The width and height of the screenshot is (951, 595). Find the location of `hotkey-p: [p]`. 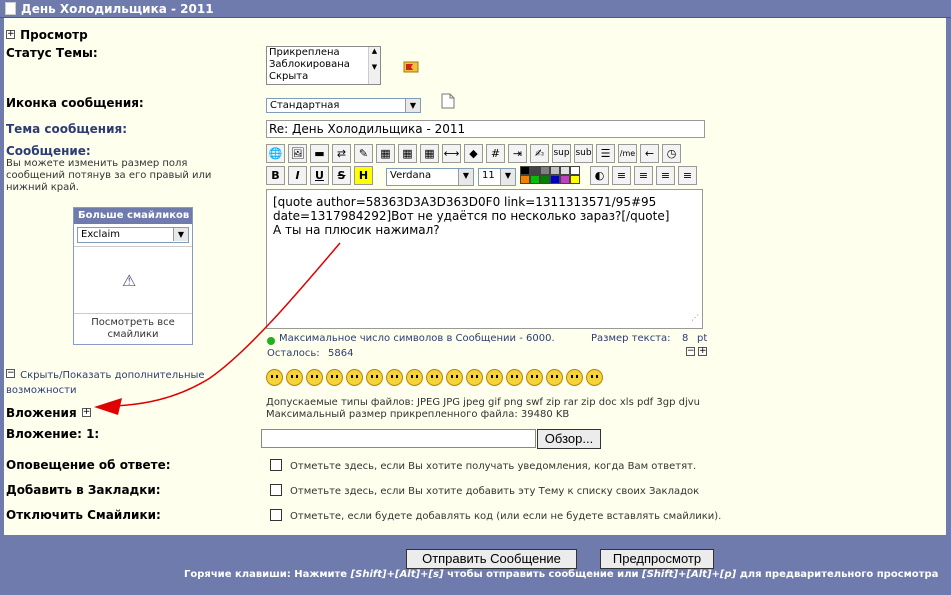

hotkey-p: [p] is located at coordinates (728, 574).